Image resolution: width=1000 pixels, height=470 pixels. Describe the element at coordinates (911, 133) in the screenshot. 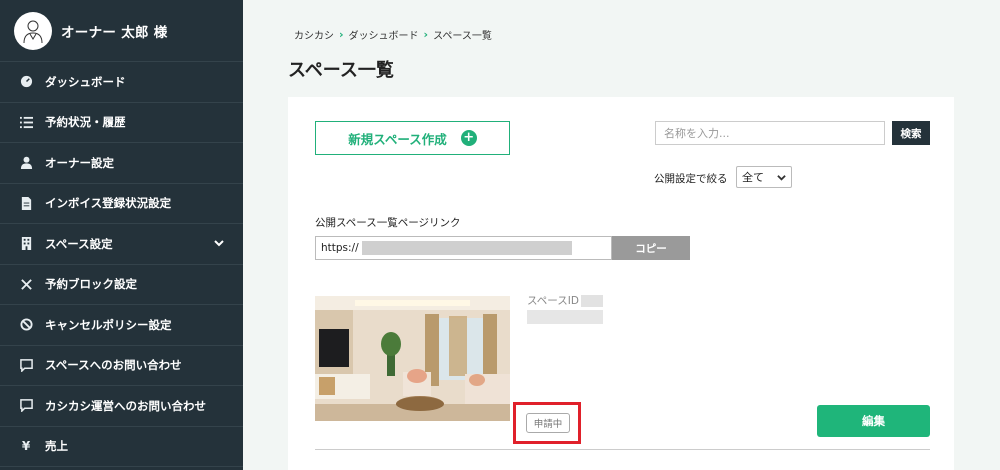

I see `search-button: 検索` at that location.